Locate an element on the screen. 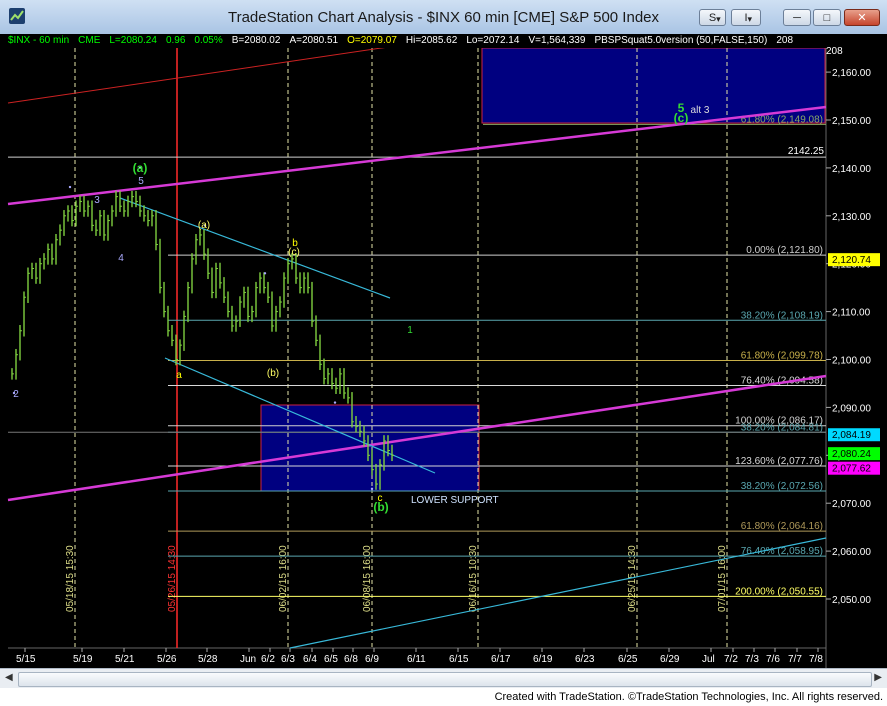 The width and height of the screenshot is (887, 706). y-tick-label: 2,050.00 is located at coordinates (851, 600).